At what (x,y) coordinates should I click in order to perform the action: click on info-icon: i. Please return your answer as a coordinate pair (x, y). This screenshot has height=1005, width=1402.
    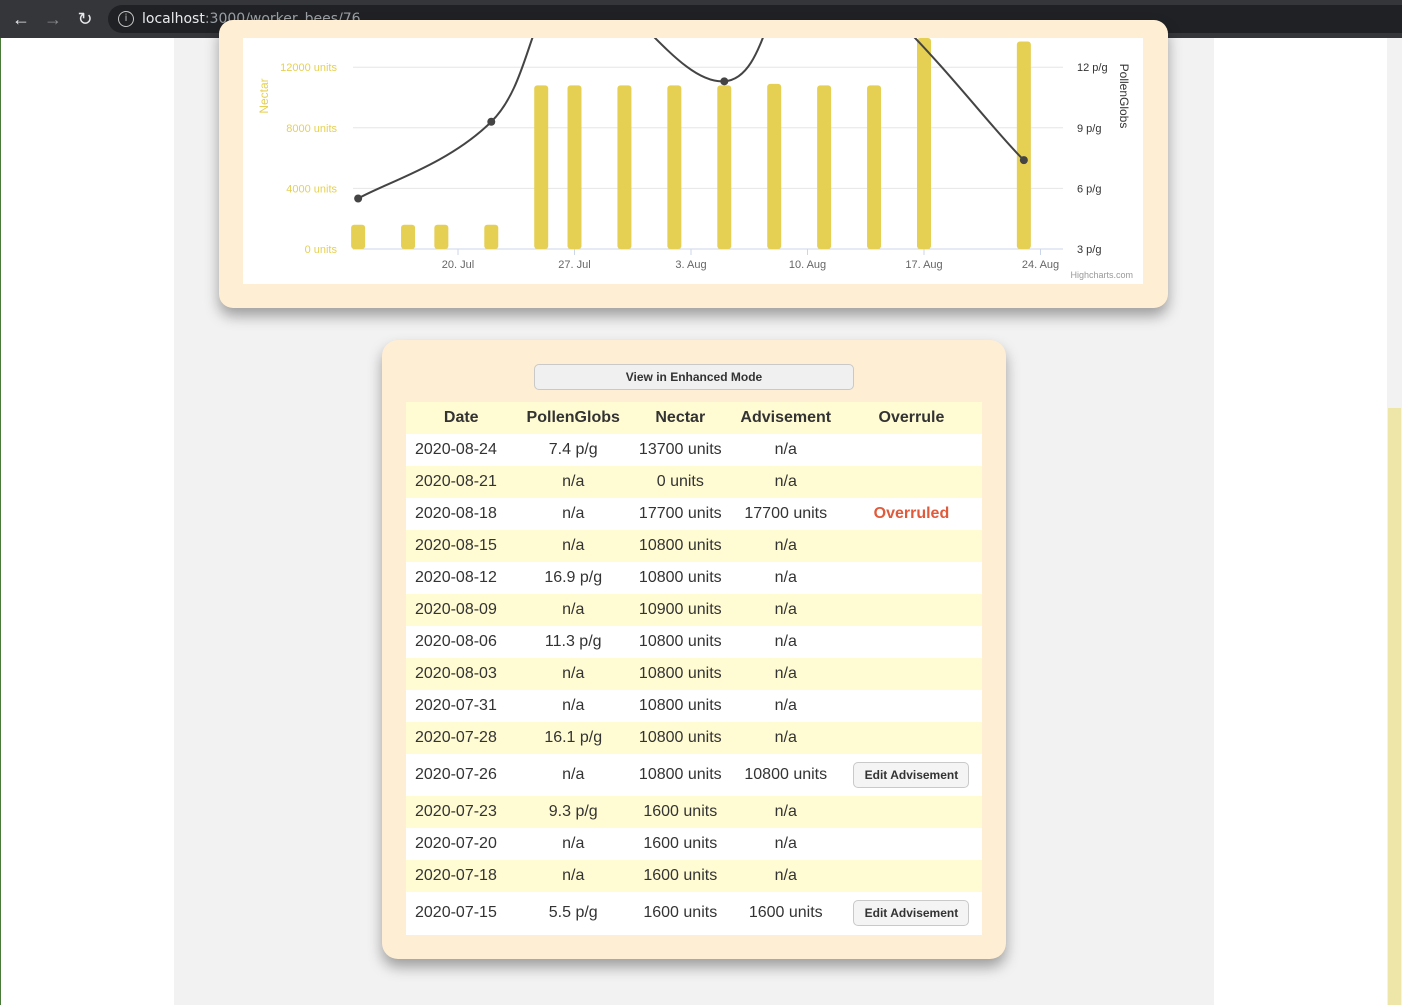
    Looking at the image, I should click on (126, 19).